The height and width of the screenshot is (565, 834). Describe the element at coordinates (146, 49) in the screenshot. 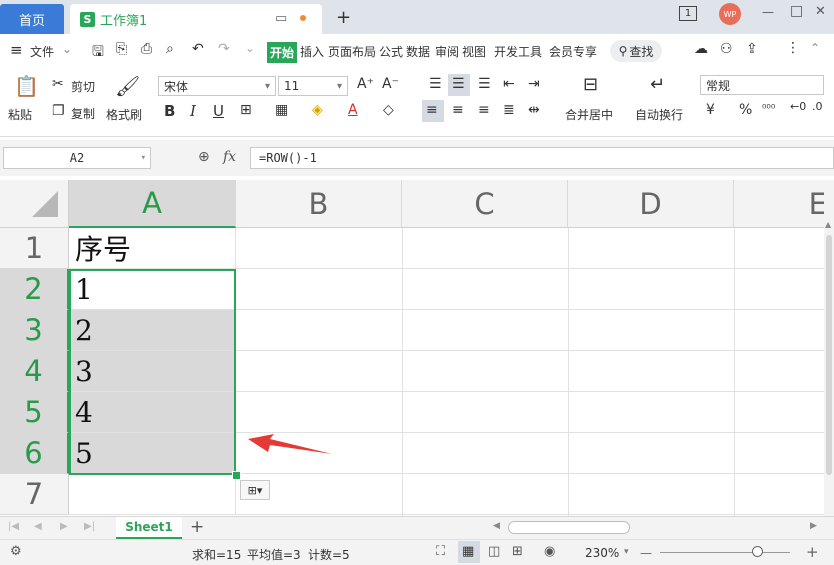

I see `print-icon: ⎙` at that location.